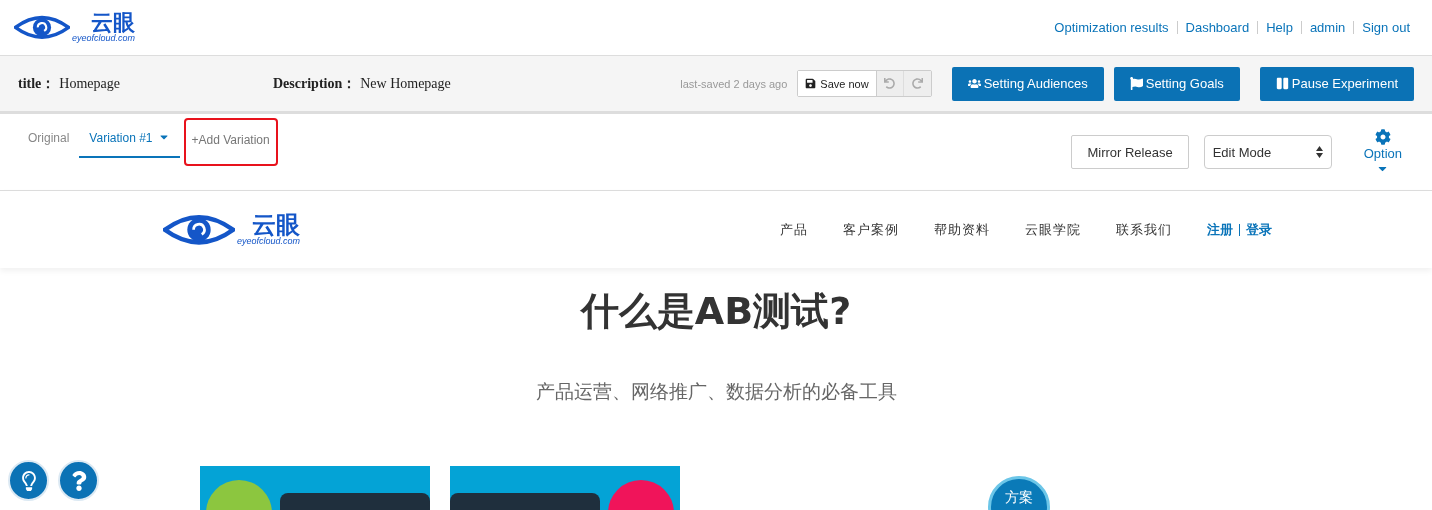 This screenshot has width=1432, height=510. Describe the element at coordinates (917, 83) in the screenshot. I see `redo-icon` at that location.